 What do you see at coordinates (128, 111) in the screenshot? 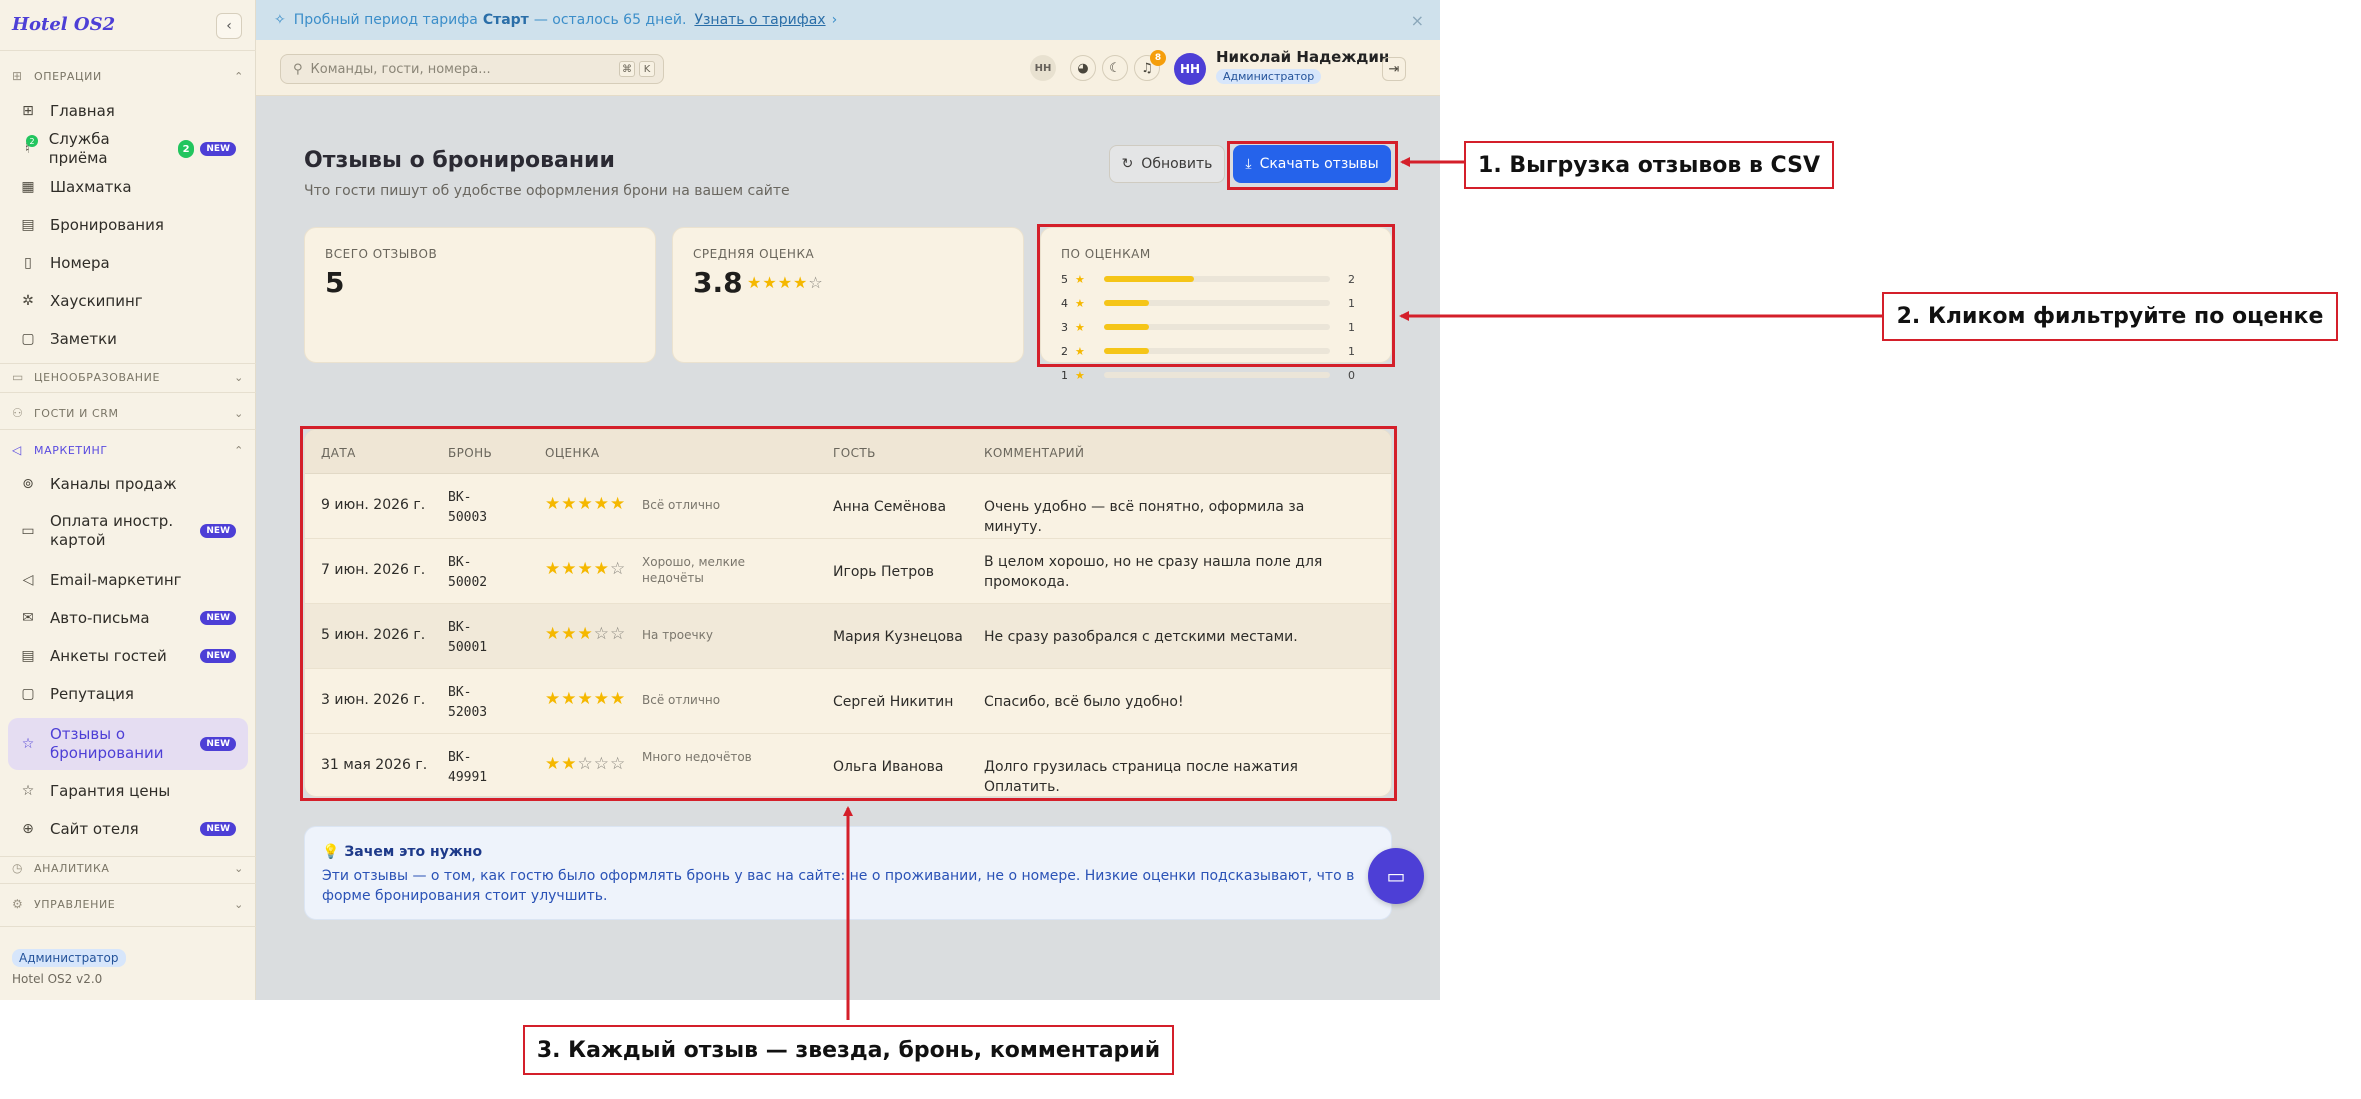
I see `sidebar-item-home: ⊞ Главная` at bounding box center [128, 111].